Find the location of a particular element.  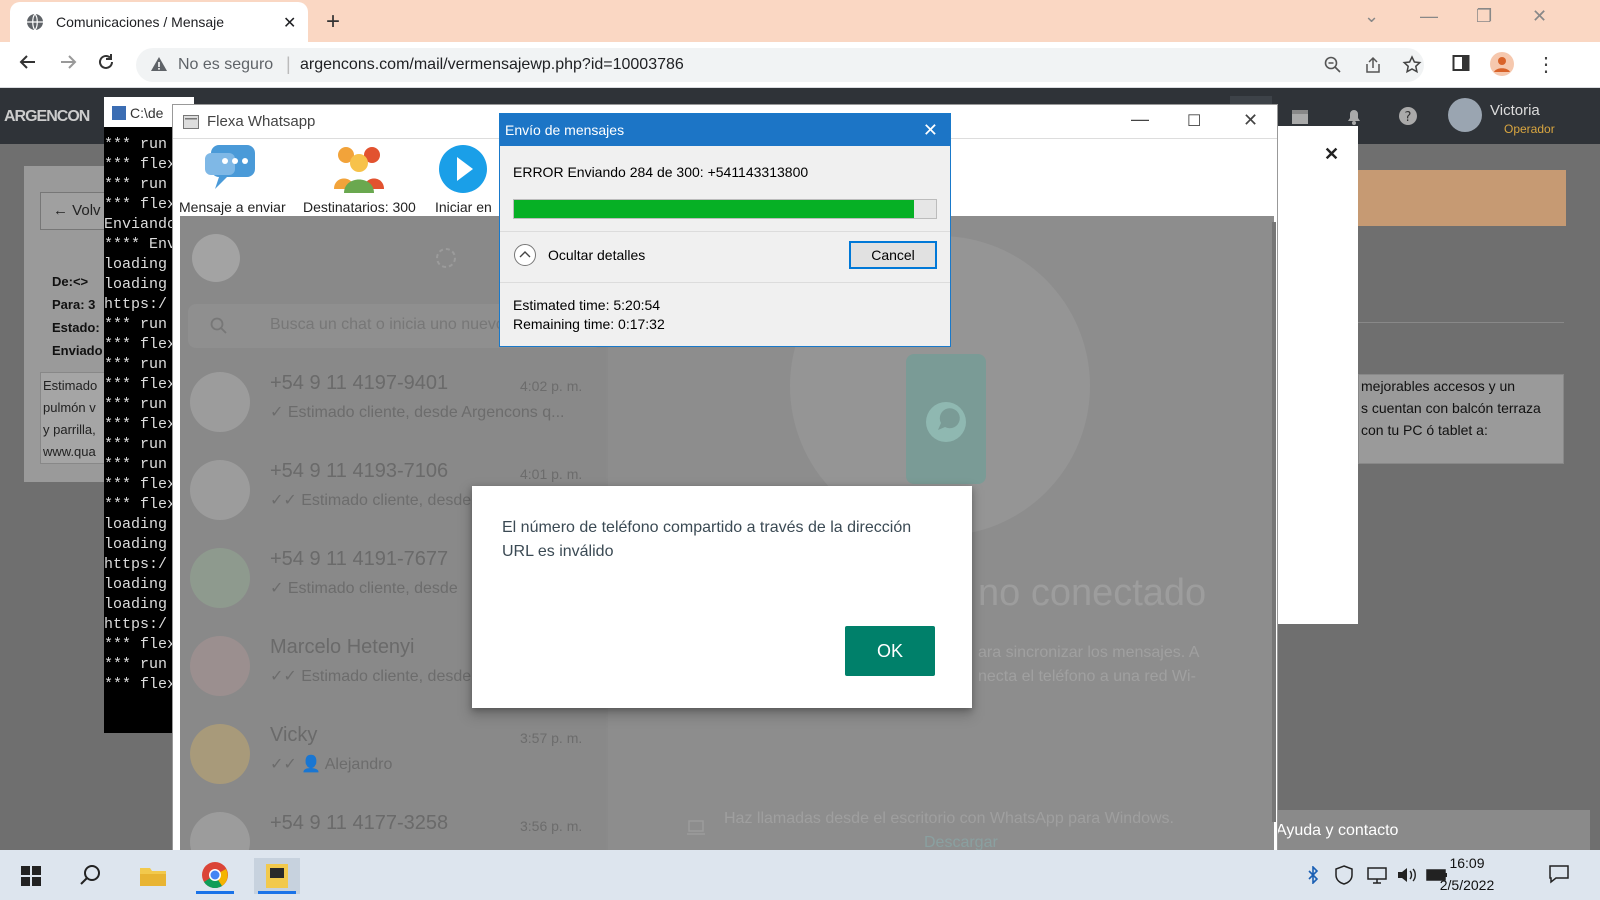

help-icon: ? is located at coordinates (1408, 116).